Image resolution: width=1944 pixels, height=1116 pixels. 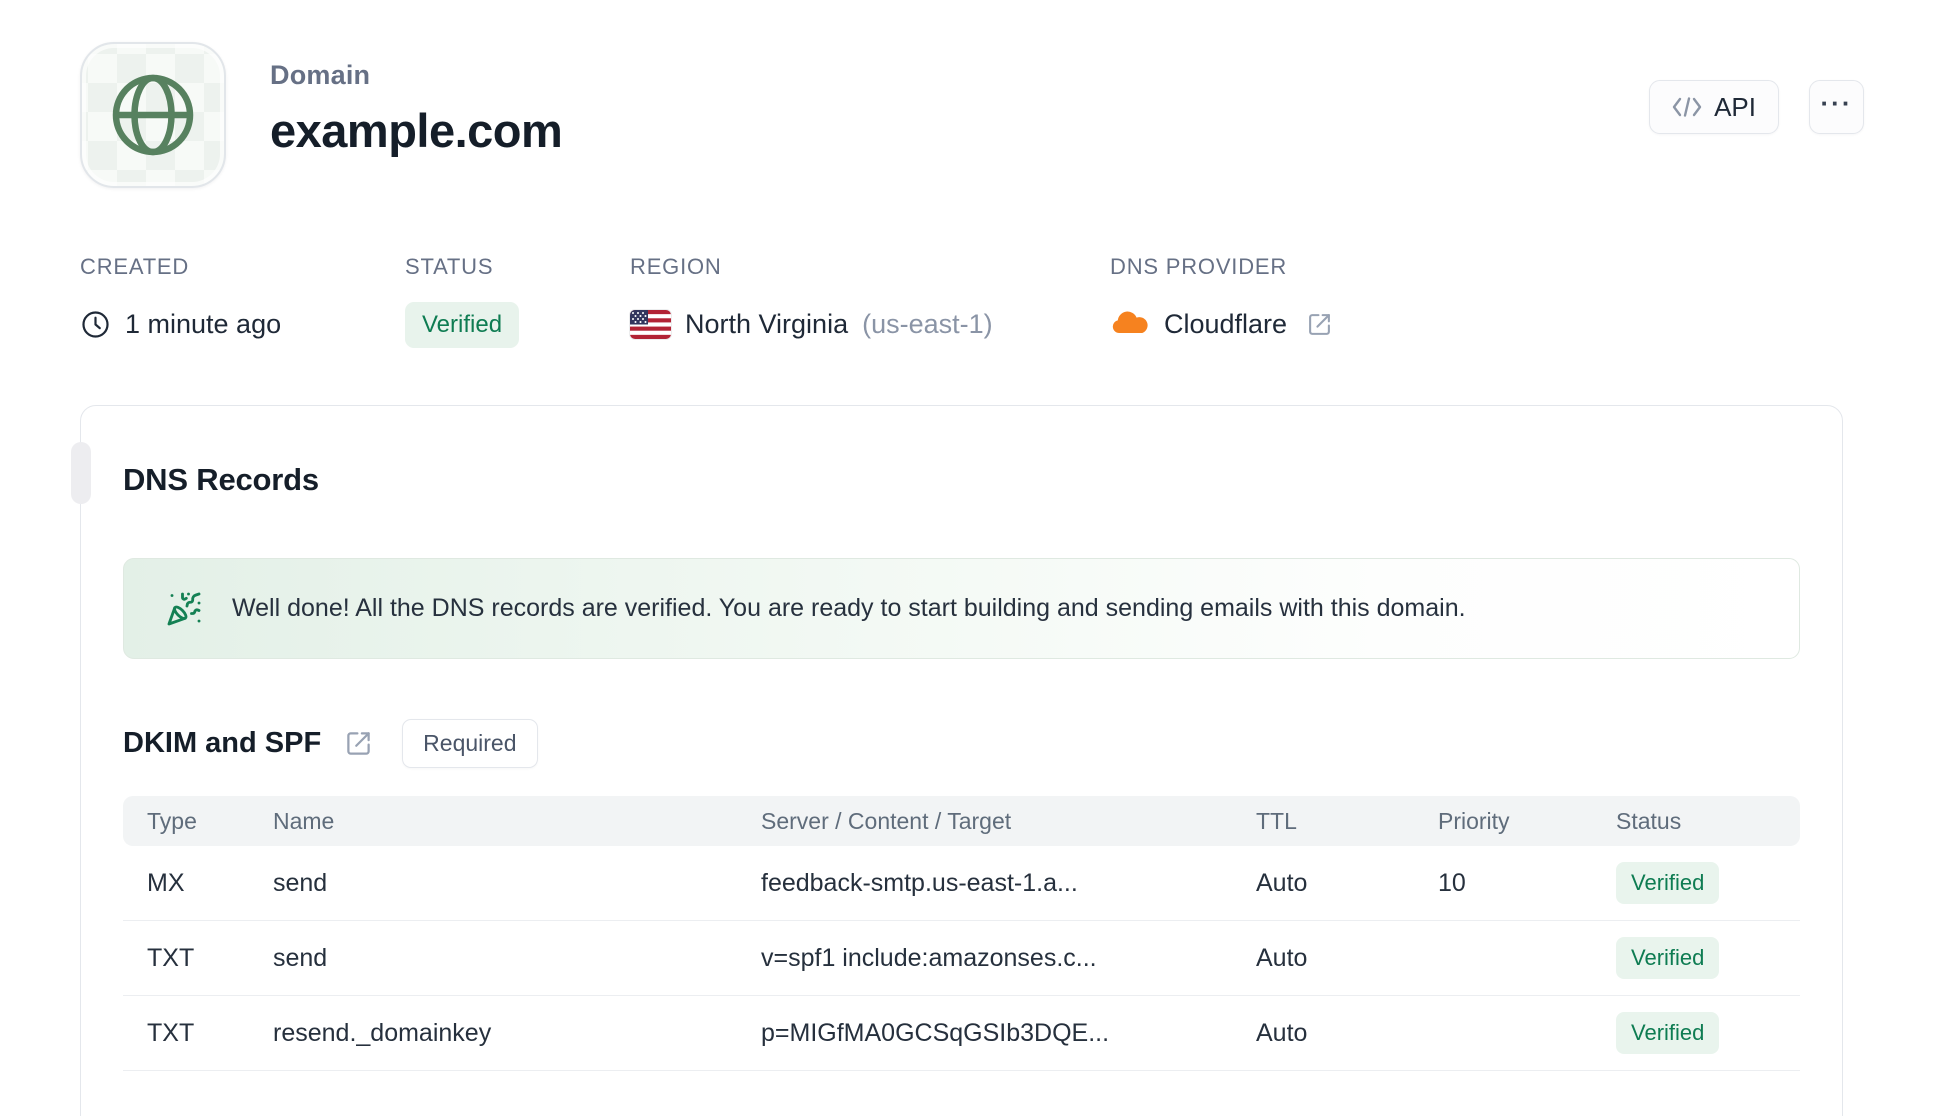 I want to click on col-header-ttl: TTL, so click(x=1276, y=820).